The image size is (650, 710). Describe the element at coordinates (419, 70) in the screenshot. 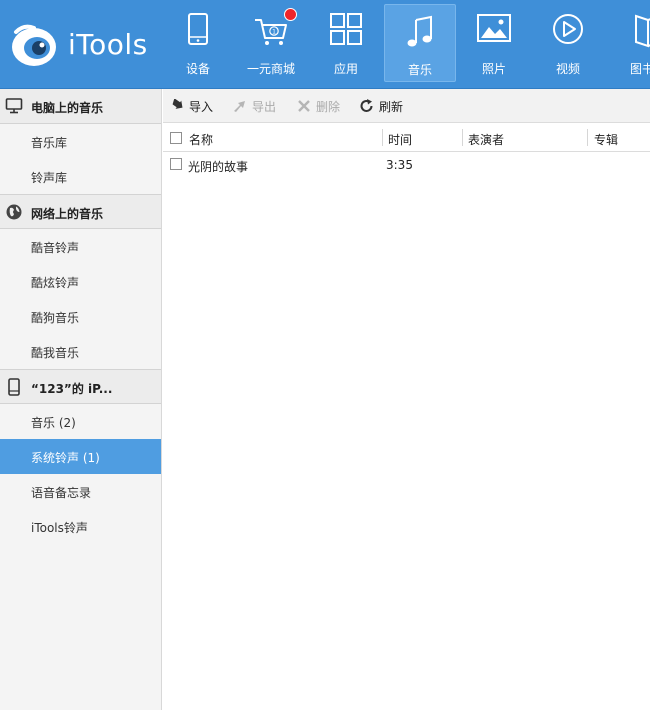

I see `nav-label: 音乐` at that location.